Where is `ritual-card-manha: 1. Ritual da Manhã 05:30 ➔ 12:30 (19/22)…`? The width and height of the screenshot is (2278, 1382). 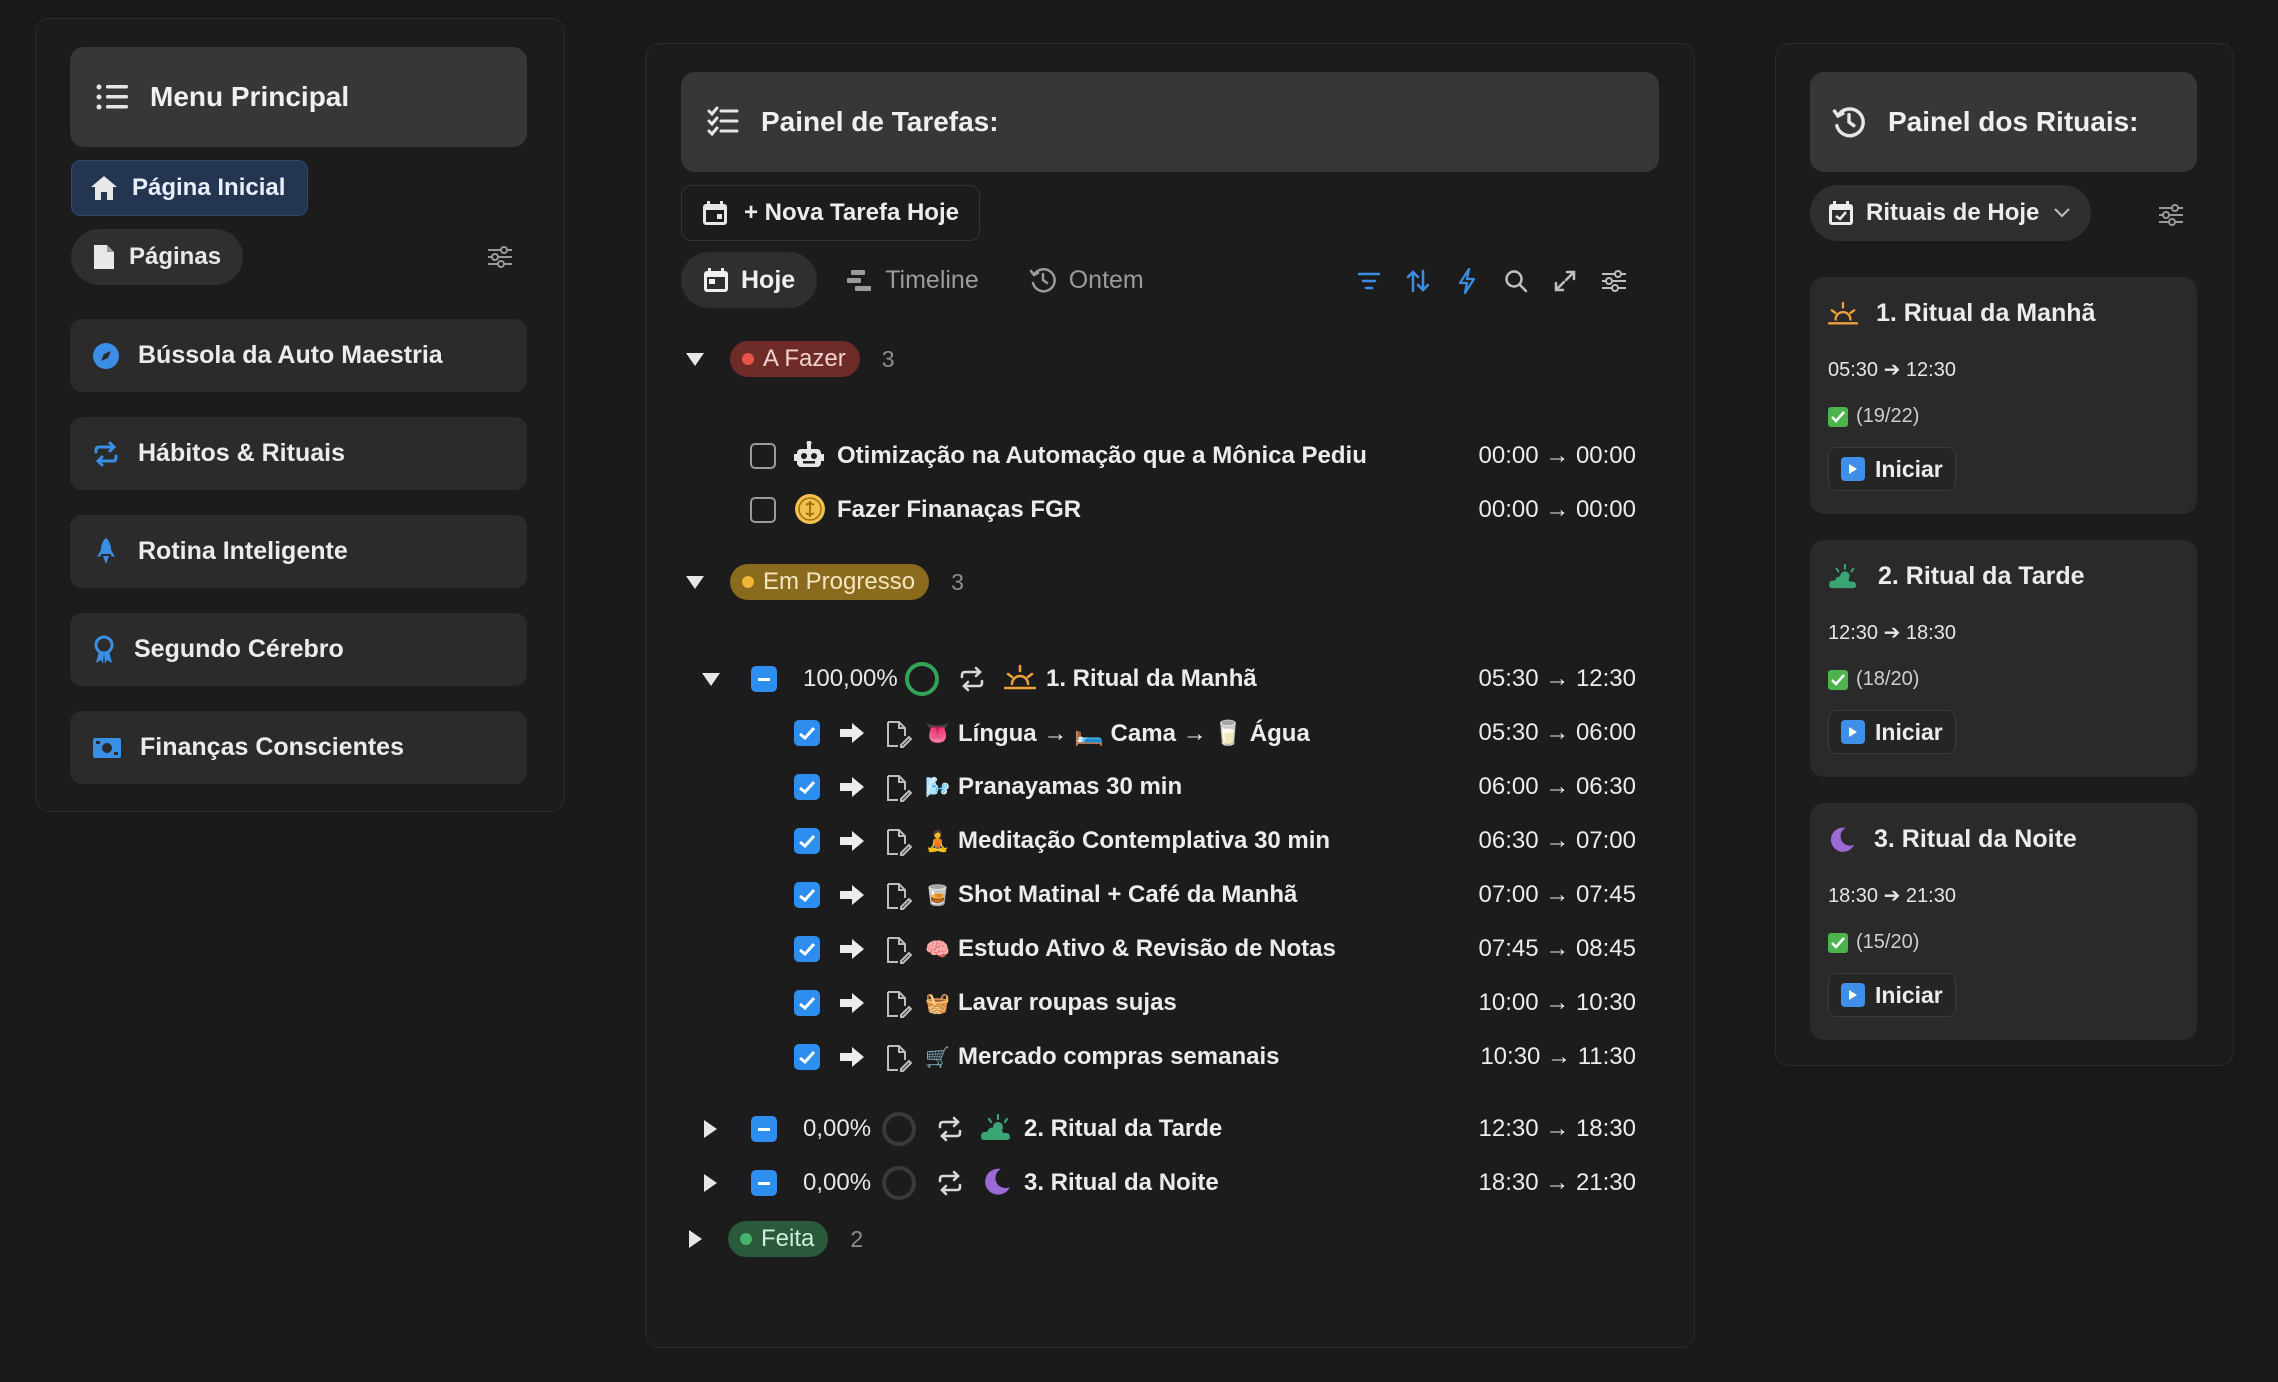 ritual-card-manha: 1. Ritual da Manhã 05:30 ➔ 12:30 (19/22)… is located at coordinates (2003, 395).